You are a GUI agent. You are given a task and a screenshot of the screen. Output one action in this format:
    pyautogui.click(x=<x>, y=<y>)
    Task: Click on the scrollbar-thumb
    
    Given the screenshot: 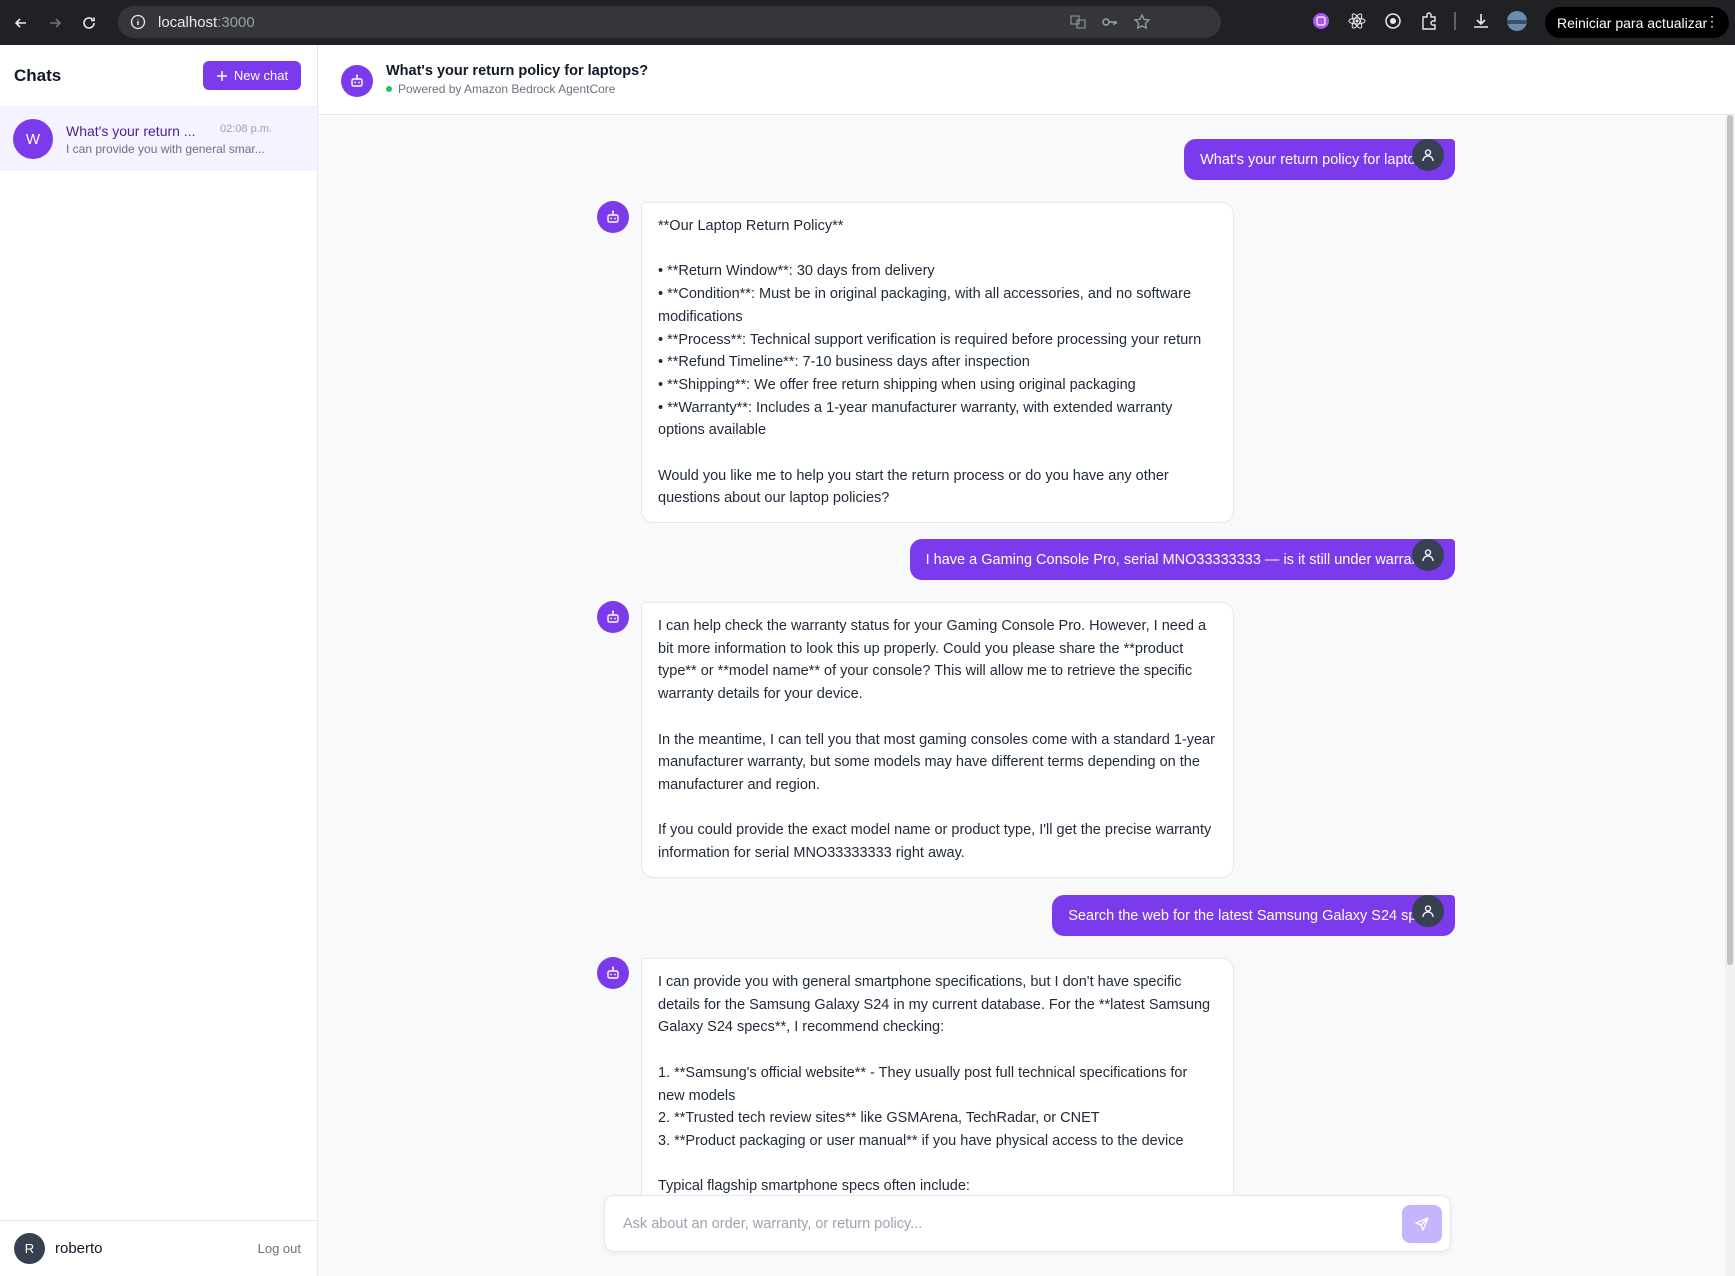 What is the action you would take?
    pyautogui.click(x=1730, y=540)
    